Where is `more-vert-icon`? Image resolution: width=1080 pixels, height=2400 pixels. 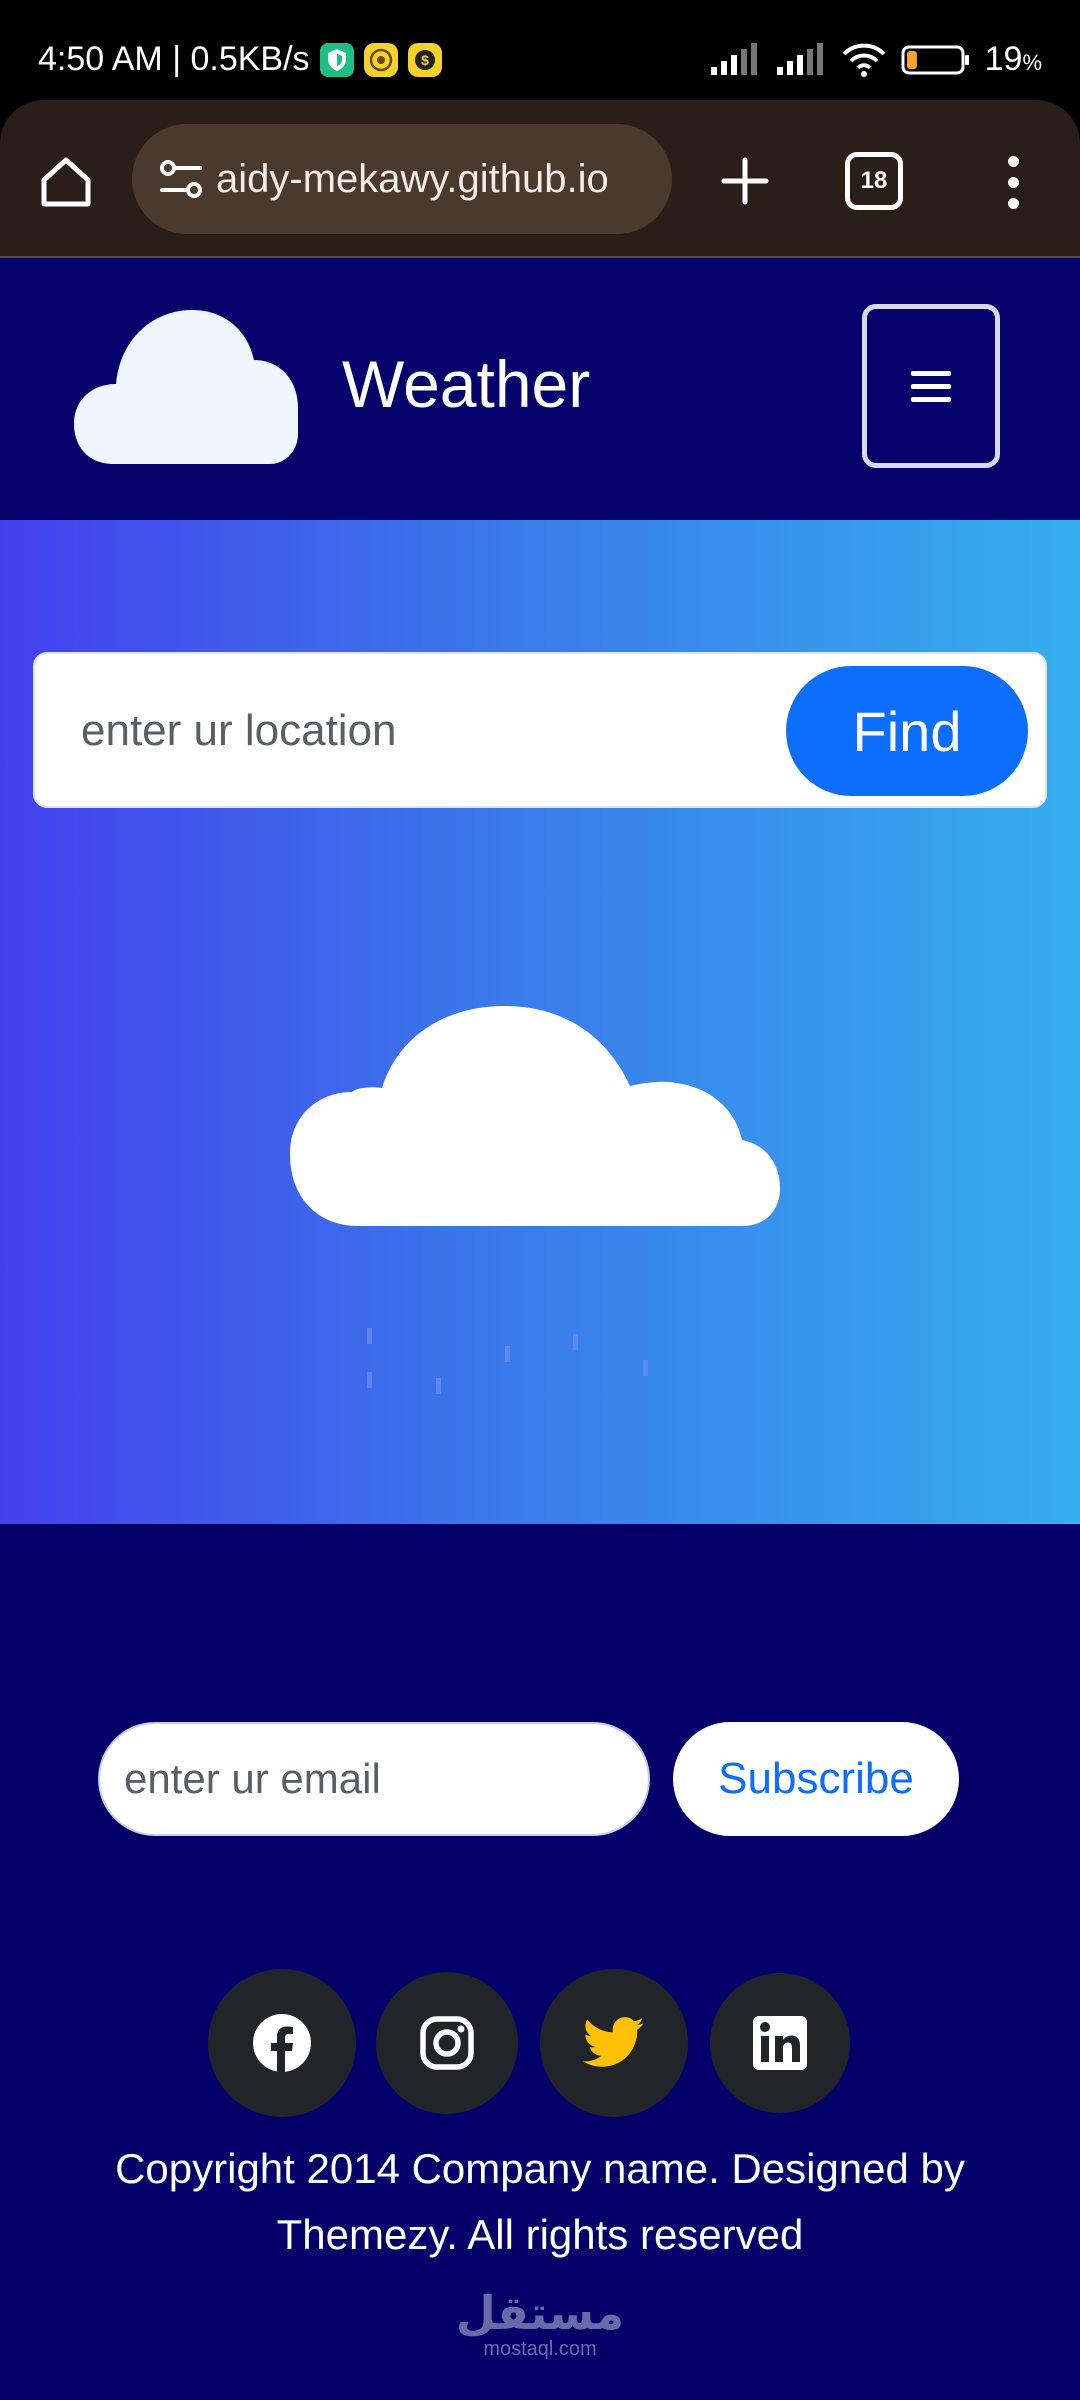
more-vert-icon is located at coordinates (1013, 182).